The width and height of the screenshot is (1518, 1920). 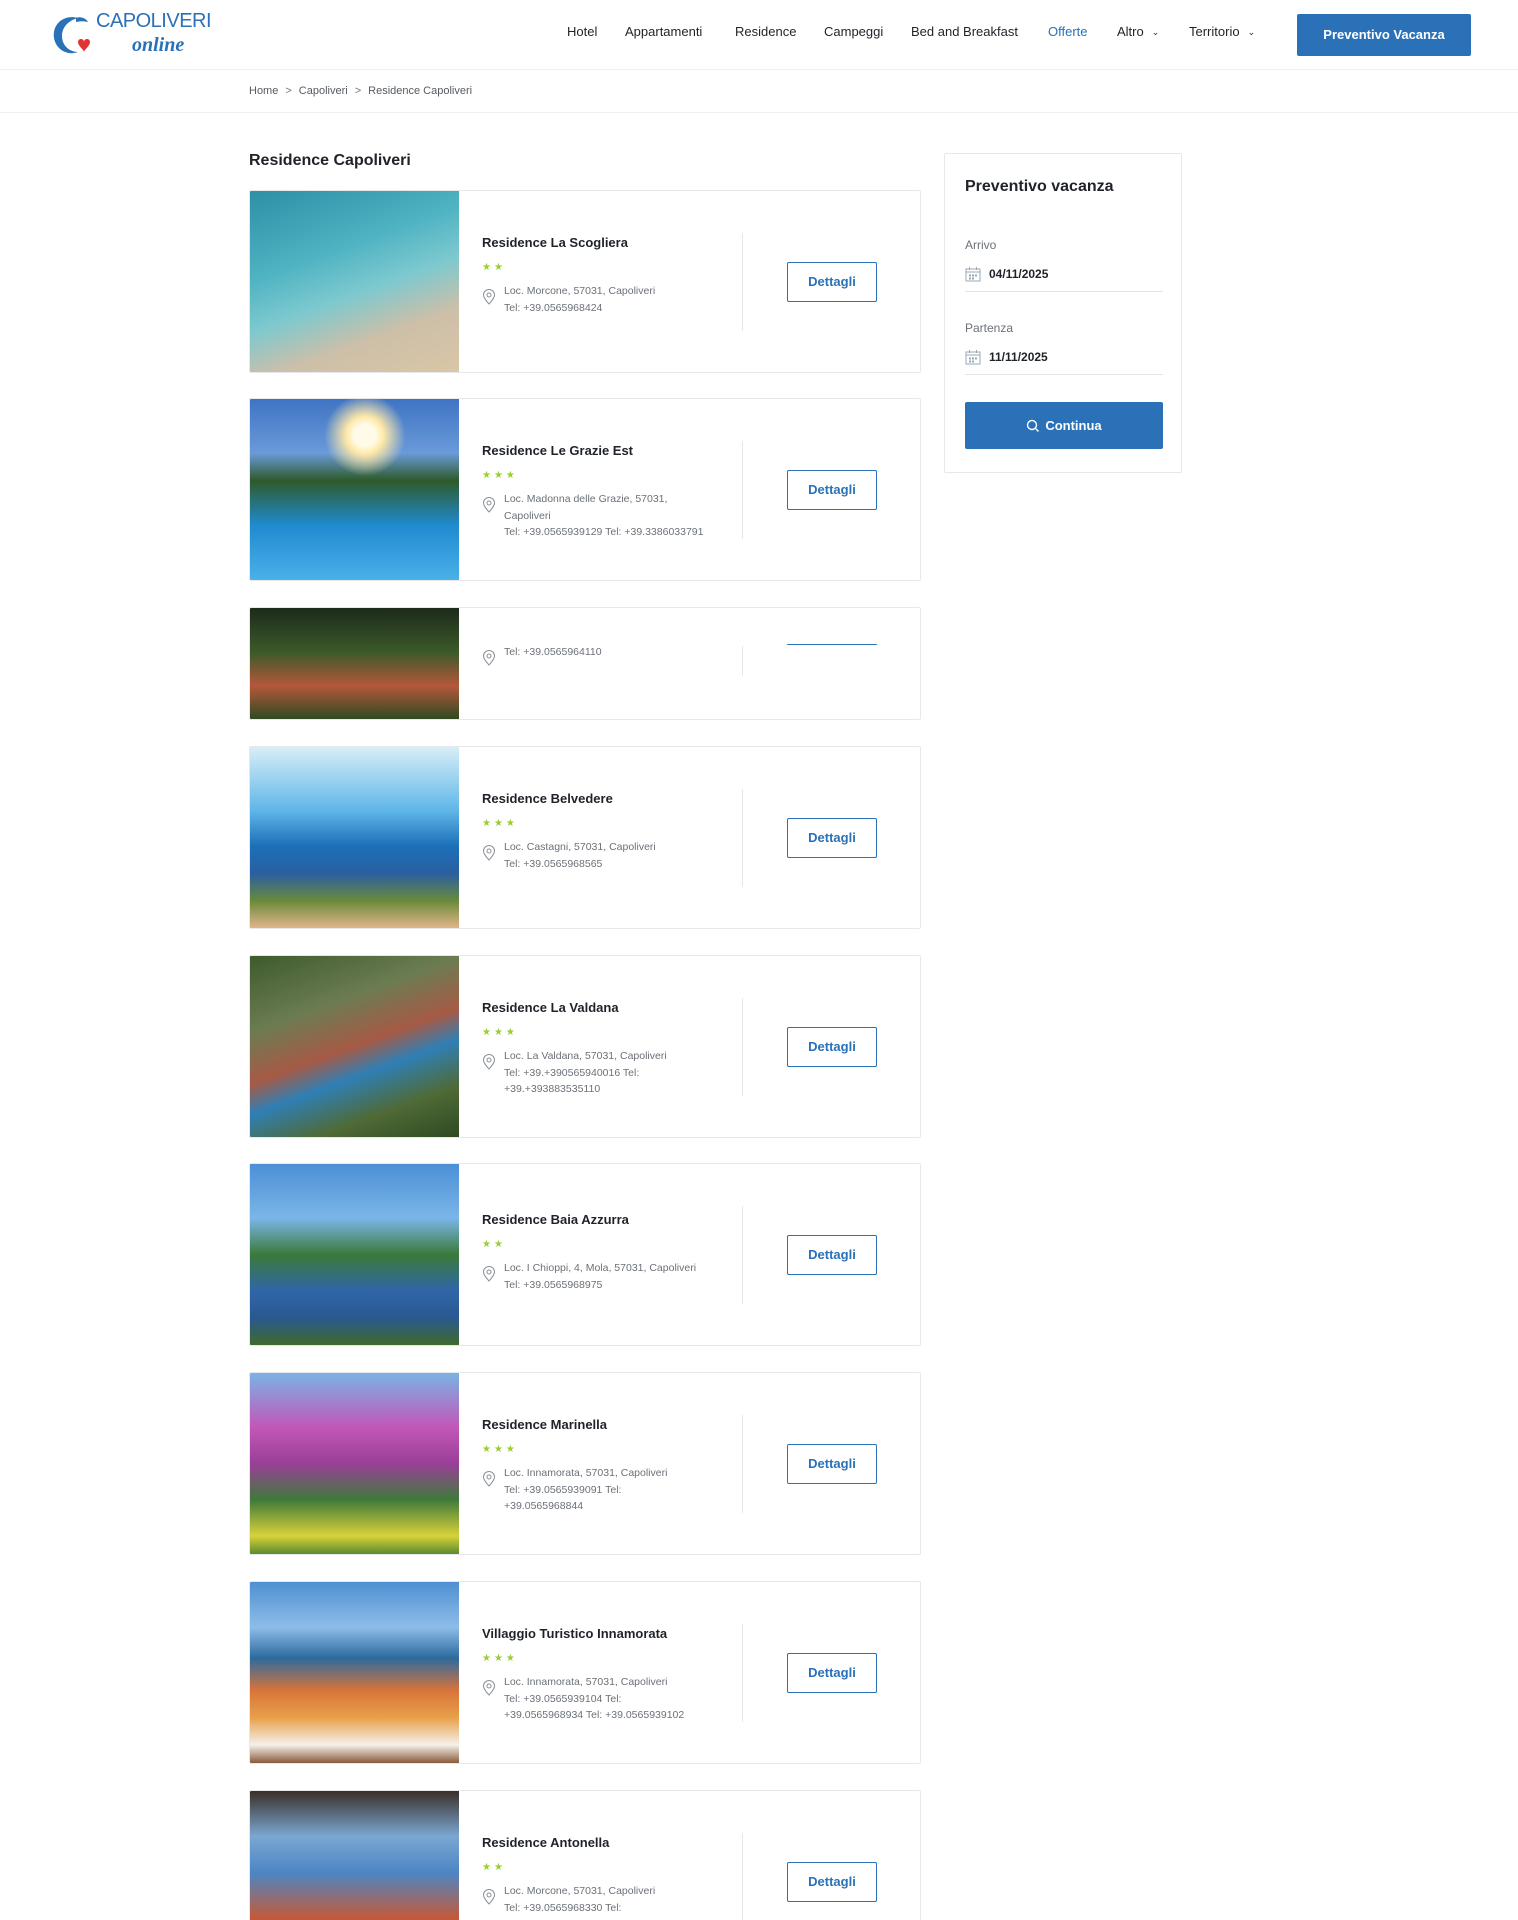 I want to click on listing-address-line: Loc. Madonna delle Grazie, 57031,, so click(x=586, y=499).